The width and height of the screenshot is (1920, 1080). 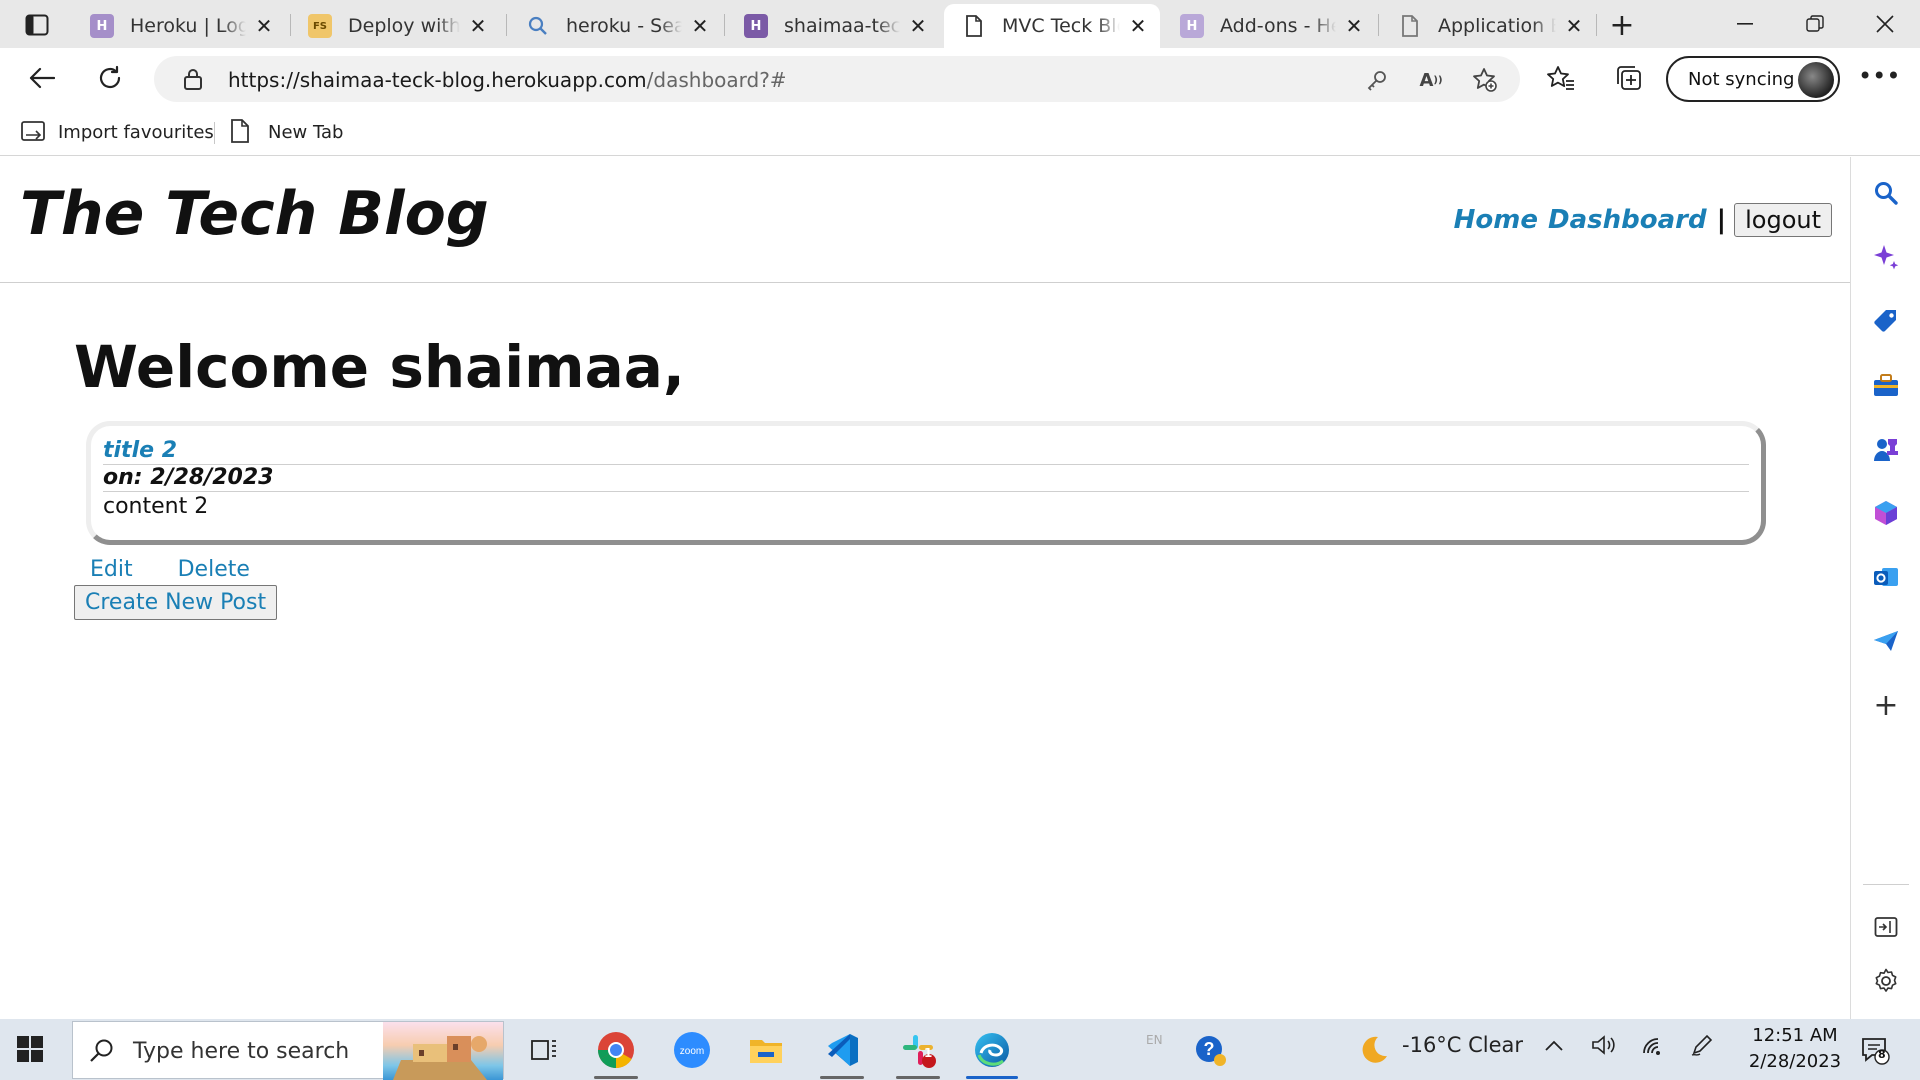 What do you see at coordinates (1886, 705) in the screenshot?
I see `add-sidebar-app-icon: +` at bounding box center [1886, 705].